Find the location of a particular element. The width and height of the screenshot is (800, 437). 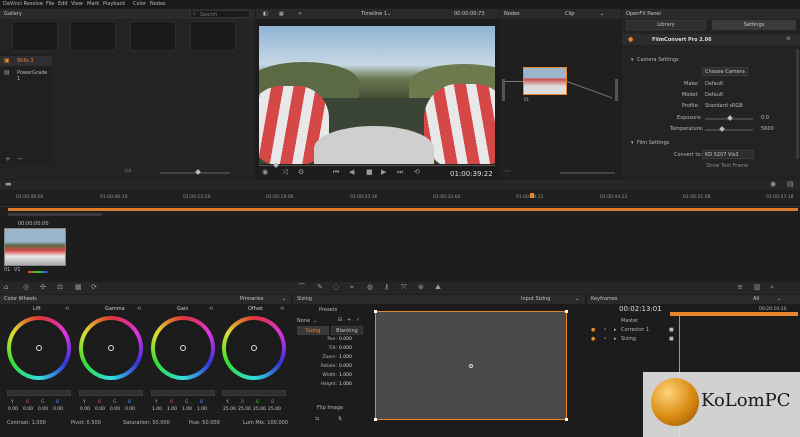

gallery-item-powergrade: ▤ PowerGrade 1 is located at coordinates (26, 75).